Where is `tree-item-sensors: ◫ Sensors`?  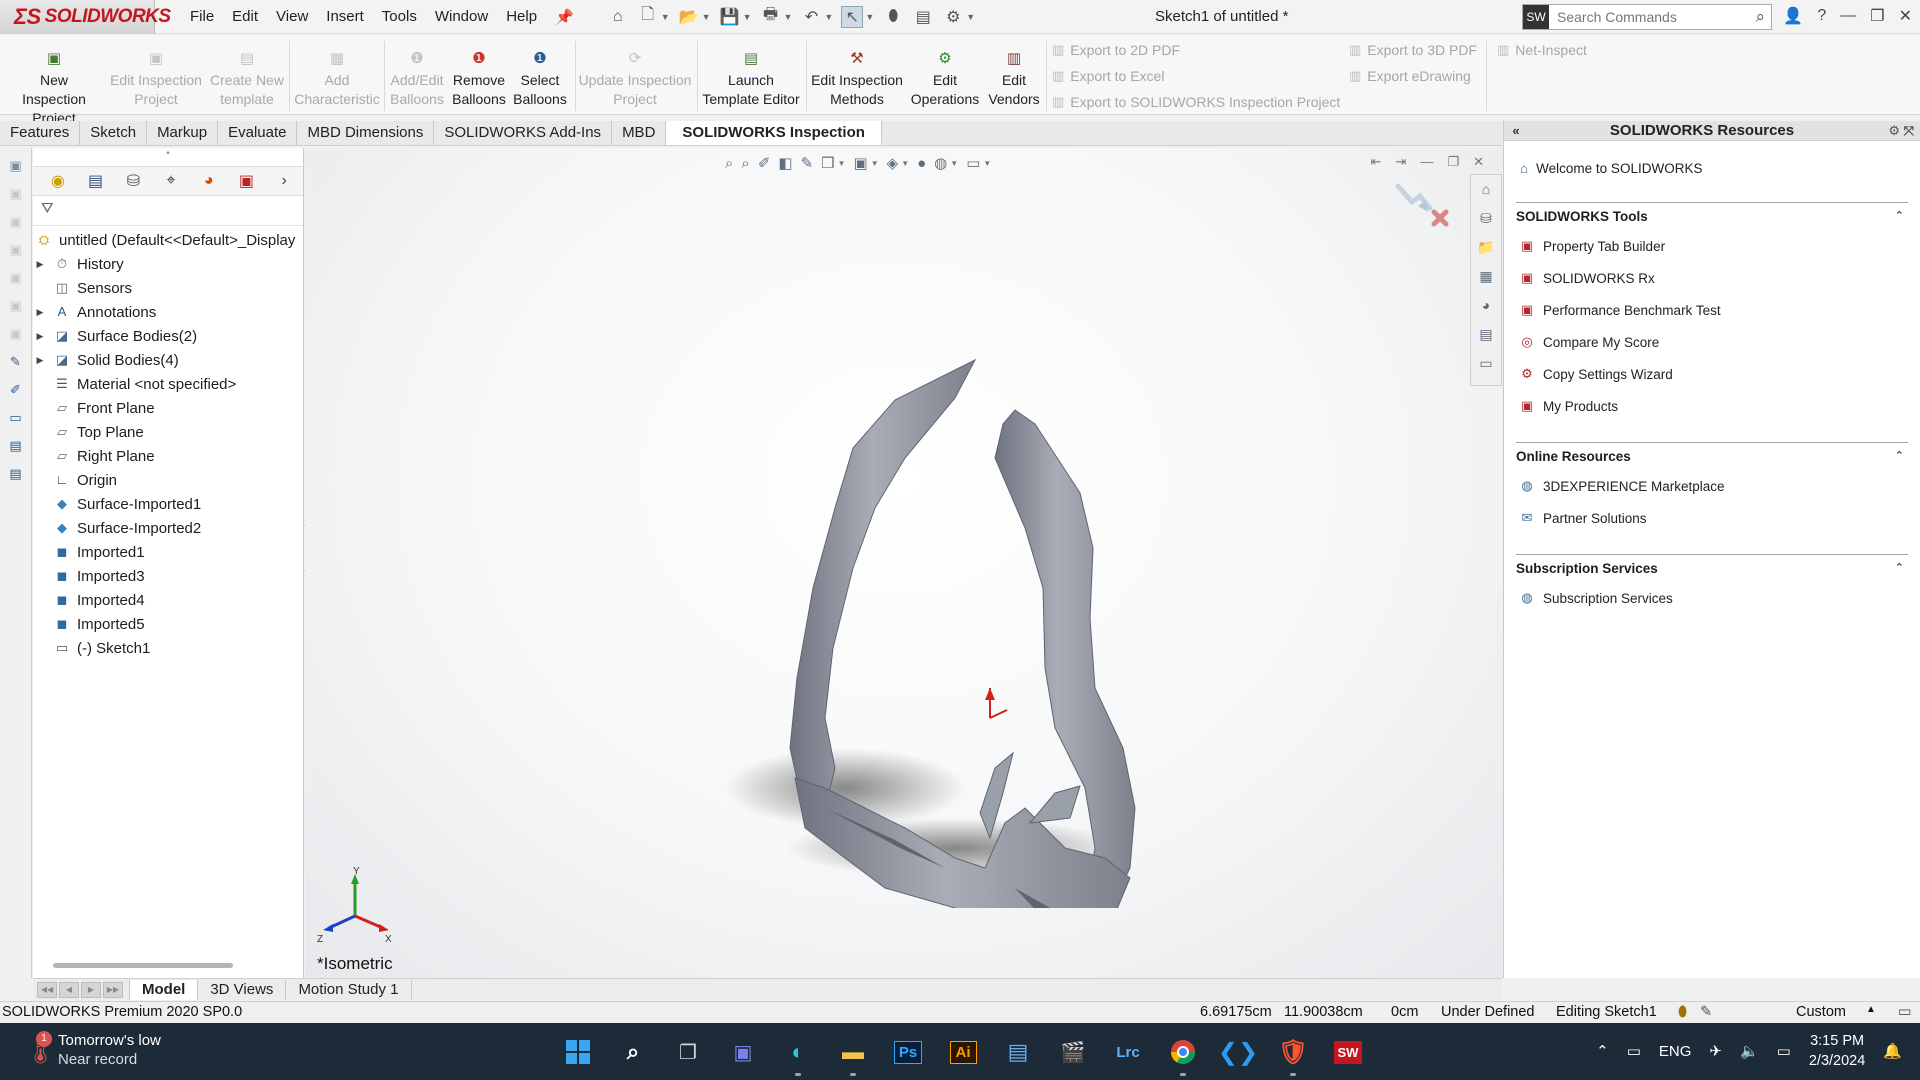
tree-item-sensors: ◫ Sensors is located at coordinates (168, 288).